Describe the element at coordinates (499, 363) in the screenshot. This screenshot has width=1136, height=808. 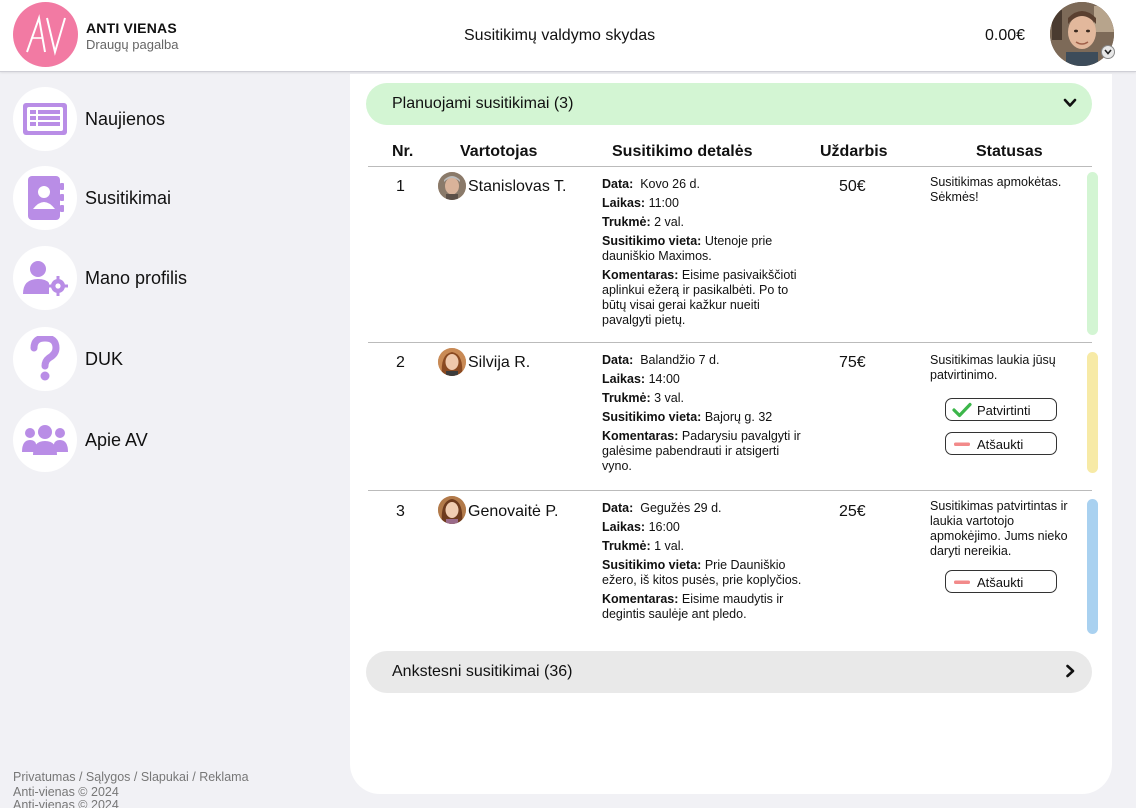
I see `user-name: Silvija R.` at that location.